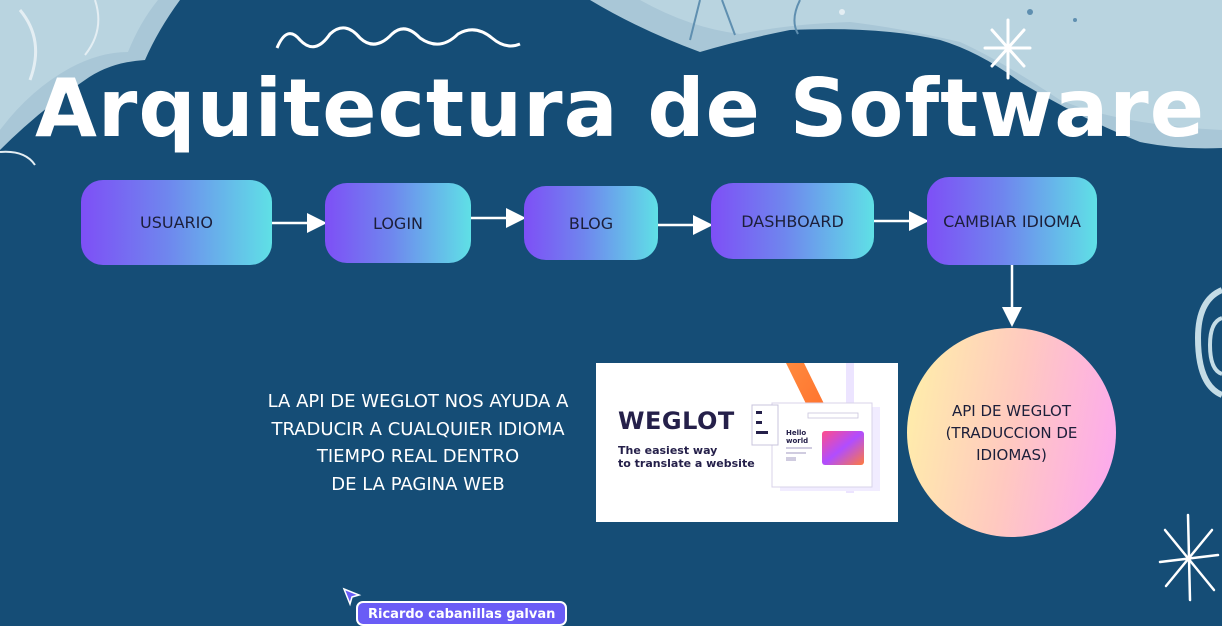 The width and height of the screenshot is (1222, 626). I want to click on weglot-tagline-line: to translate a website, so click(686, 463).